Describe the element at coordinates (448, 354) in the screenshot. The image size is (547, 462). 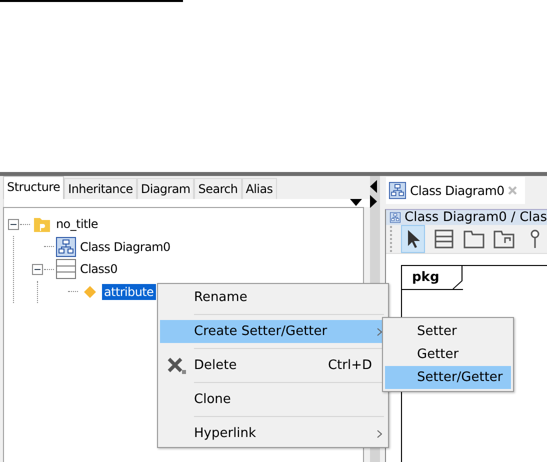
I see `menu-item: Getter` at that location.